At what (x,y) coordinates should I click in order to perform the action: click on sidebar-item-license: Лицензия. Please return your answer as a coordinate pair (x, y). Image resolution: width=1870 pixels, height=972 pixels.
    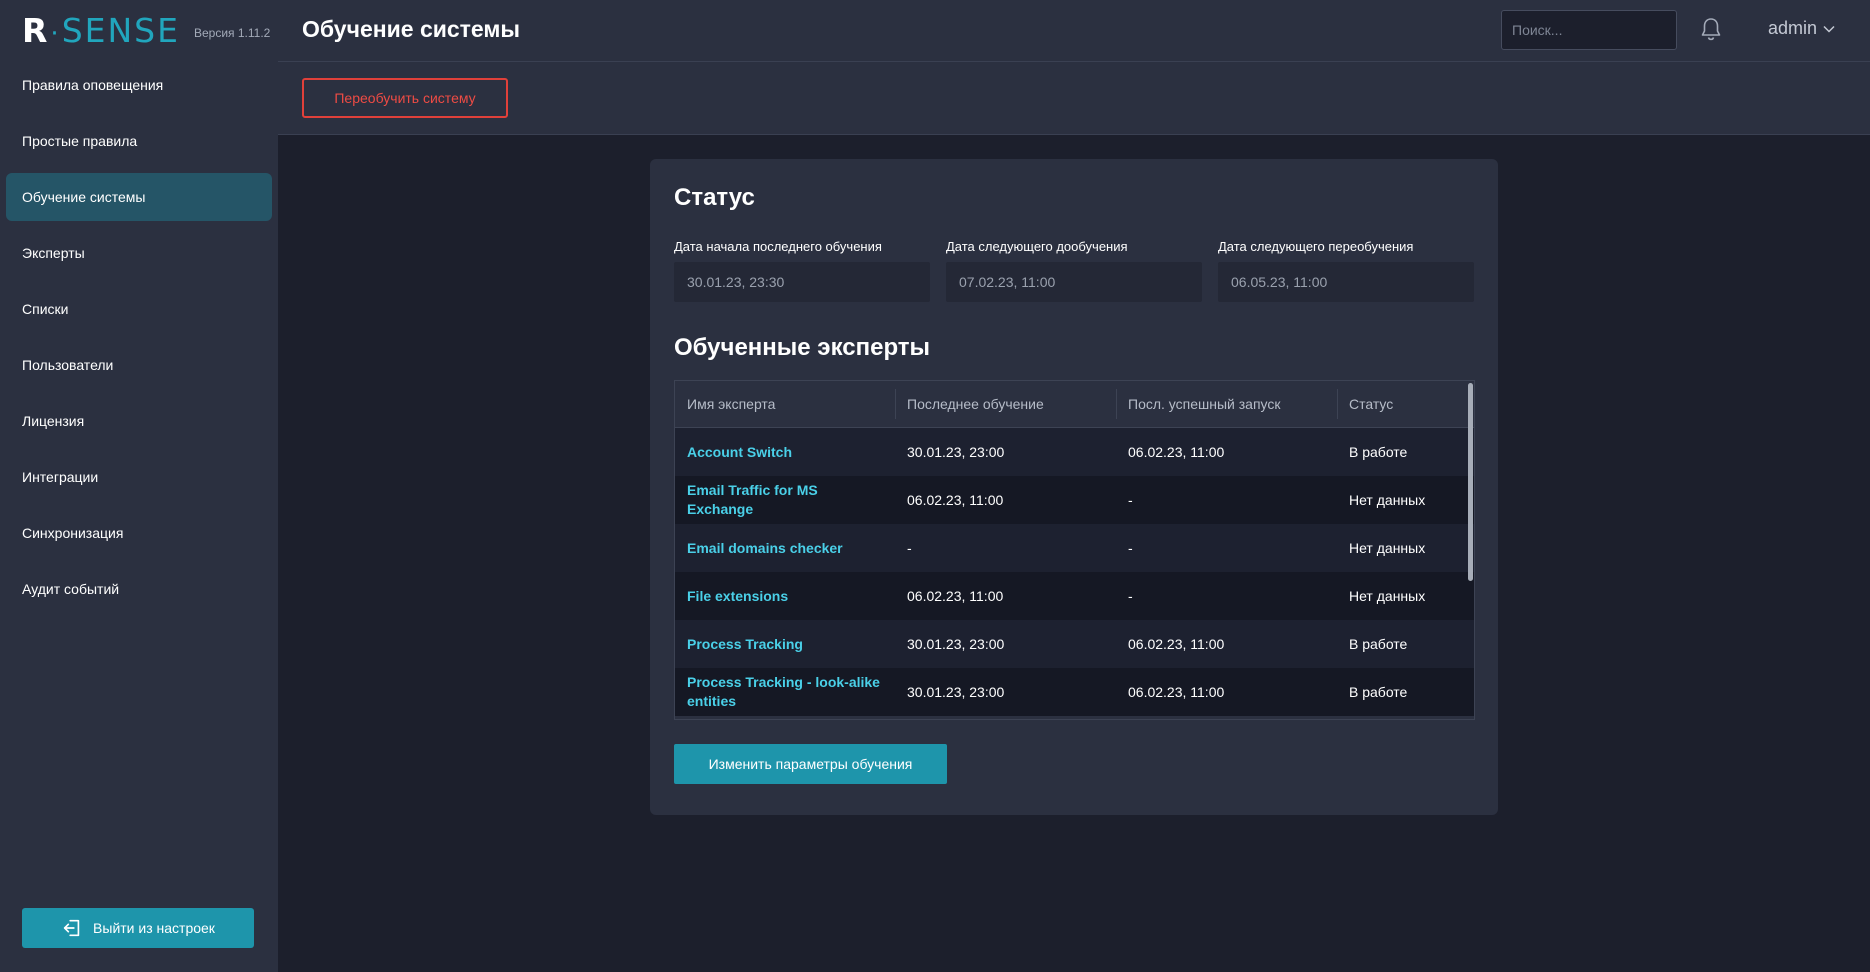
    Looking at the image, I should click on (139, 421).